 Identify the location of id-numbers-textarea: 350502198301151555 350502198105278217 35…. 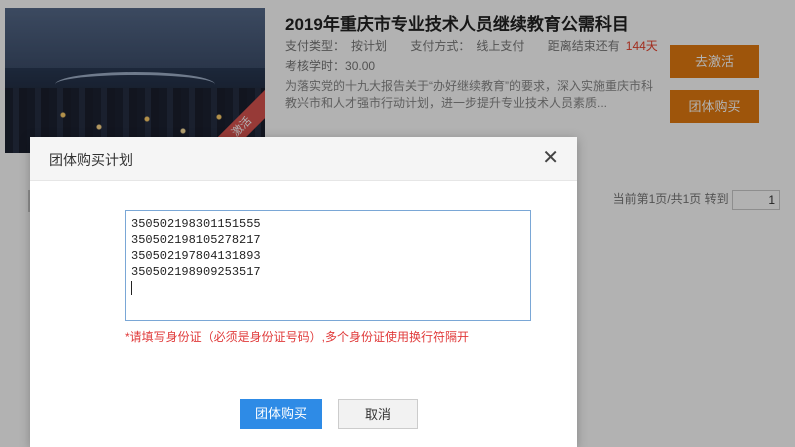
(328, 265).